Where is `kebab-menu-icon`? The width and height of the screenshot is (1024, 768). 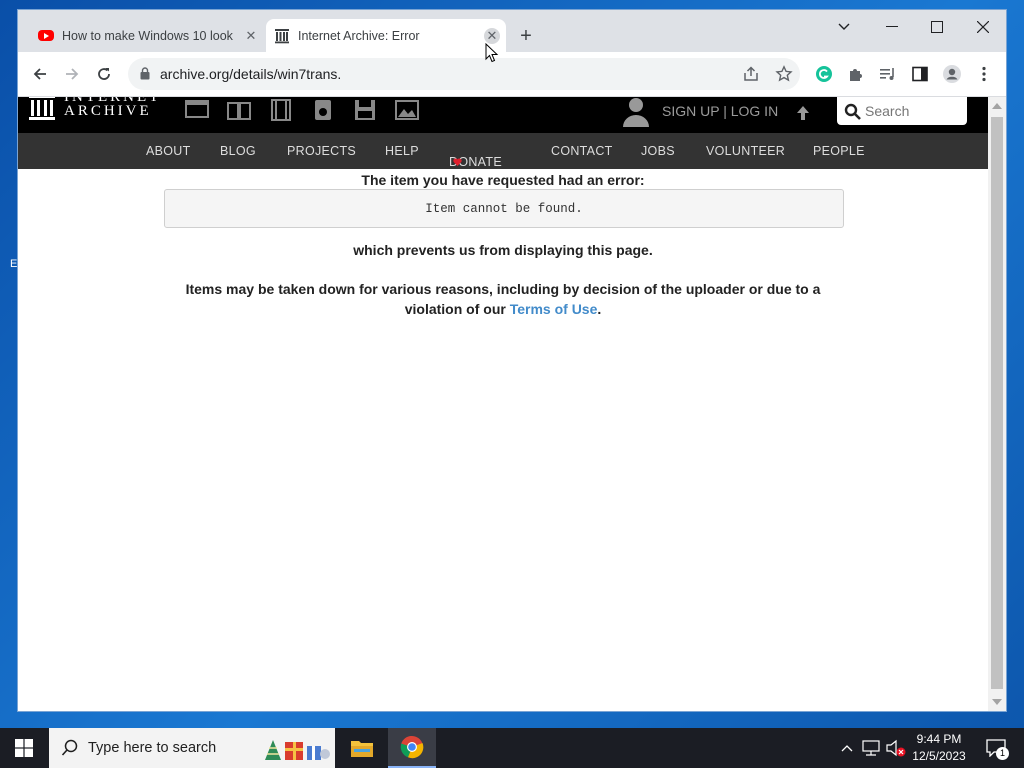
kebab-menu-icon is located at coordinates (984, 74).